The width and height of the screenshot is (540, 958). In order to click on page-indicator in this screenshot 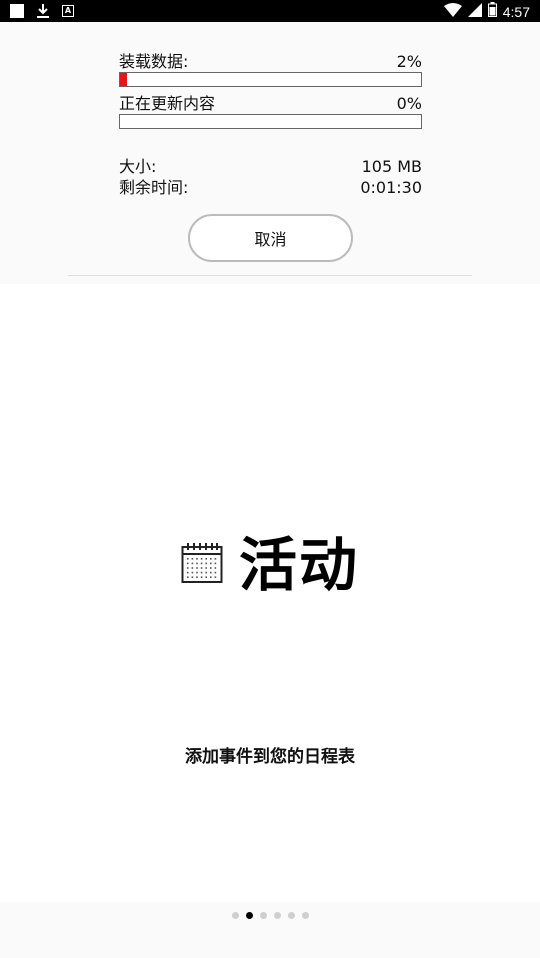, I will do `click(270, 915)`.